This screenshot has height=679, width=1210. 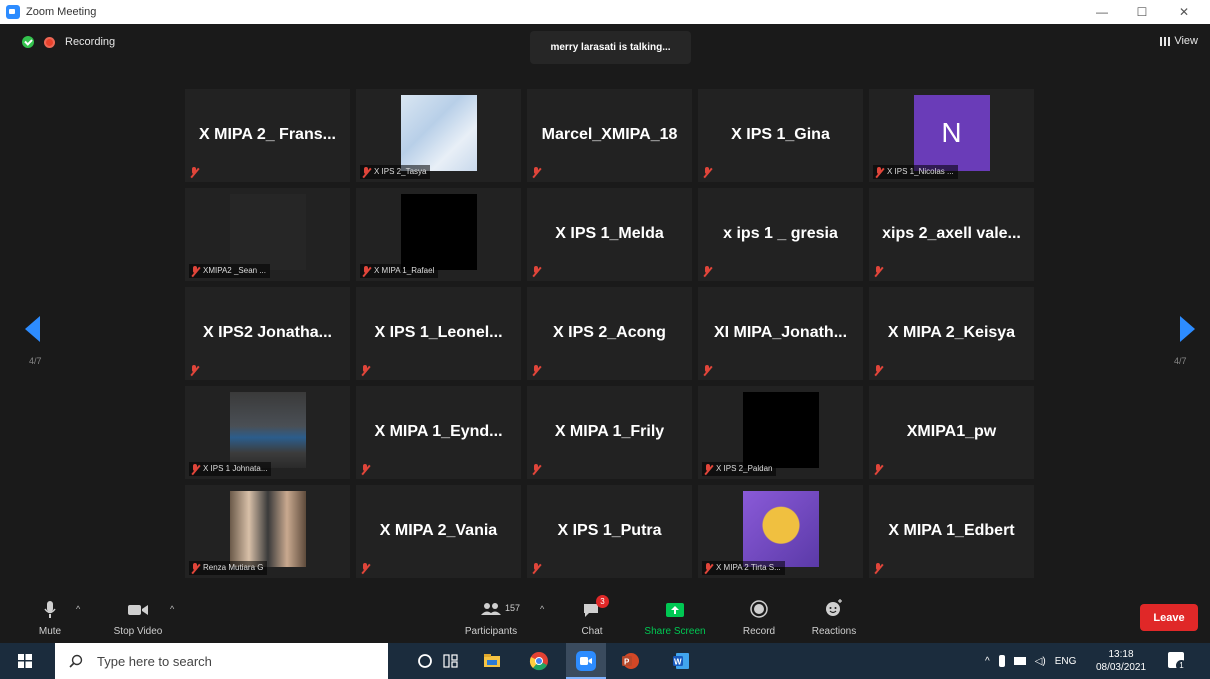 What do you see at coordinates (609, 333) in the screenshot?
I see `participant-tile: X IPS 2_Acong` at bounding box center [609, 333].